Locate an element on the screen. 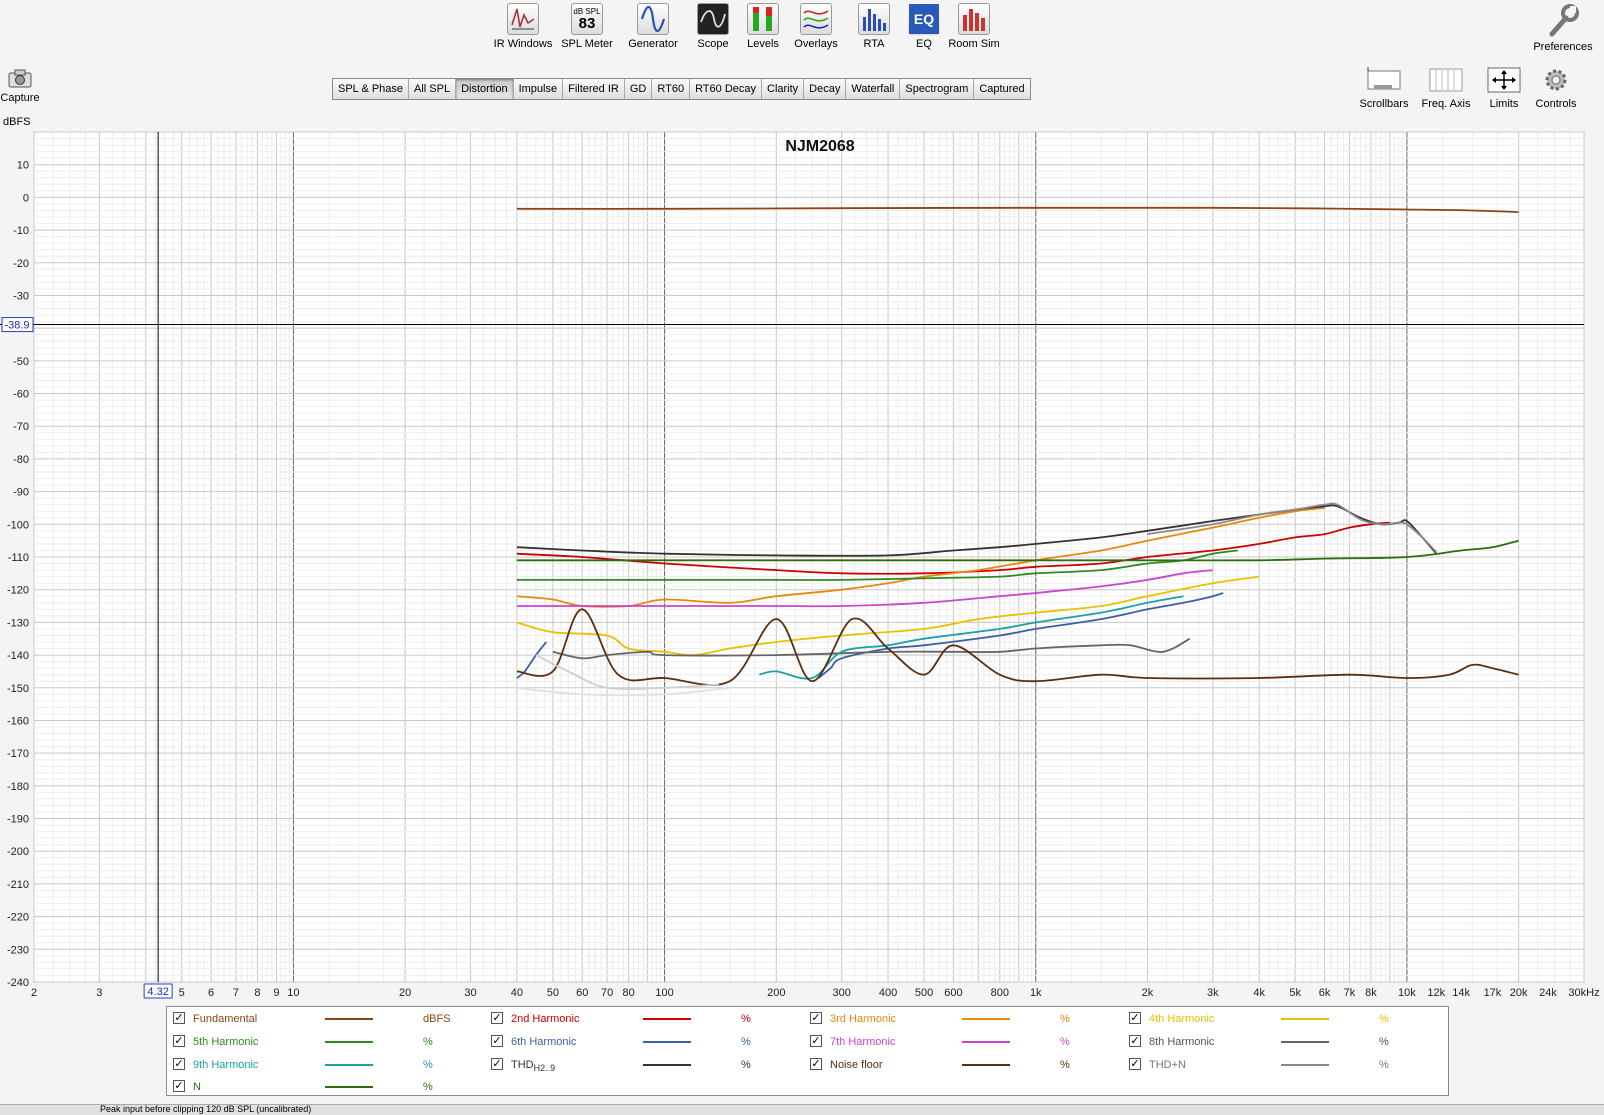 This screenshot has height=1115, width=1604. x-tick-label: 4k is located at coordinates (1259, 993).